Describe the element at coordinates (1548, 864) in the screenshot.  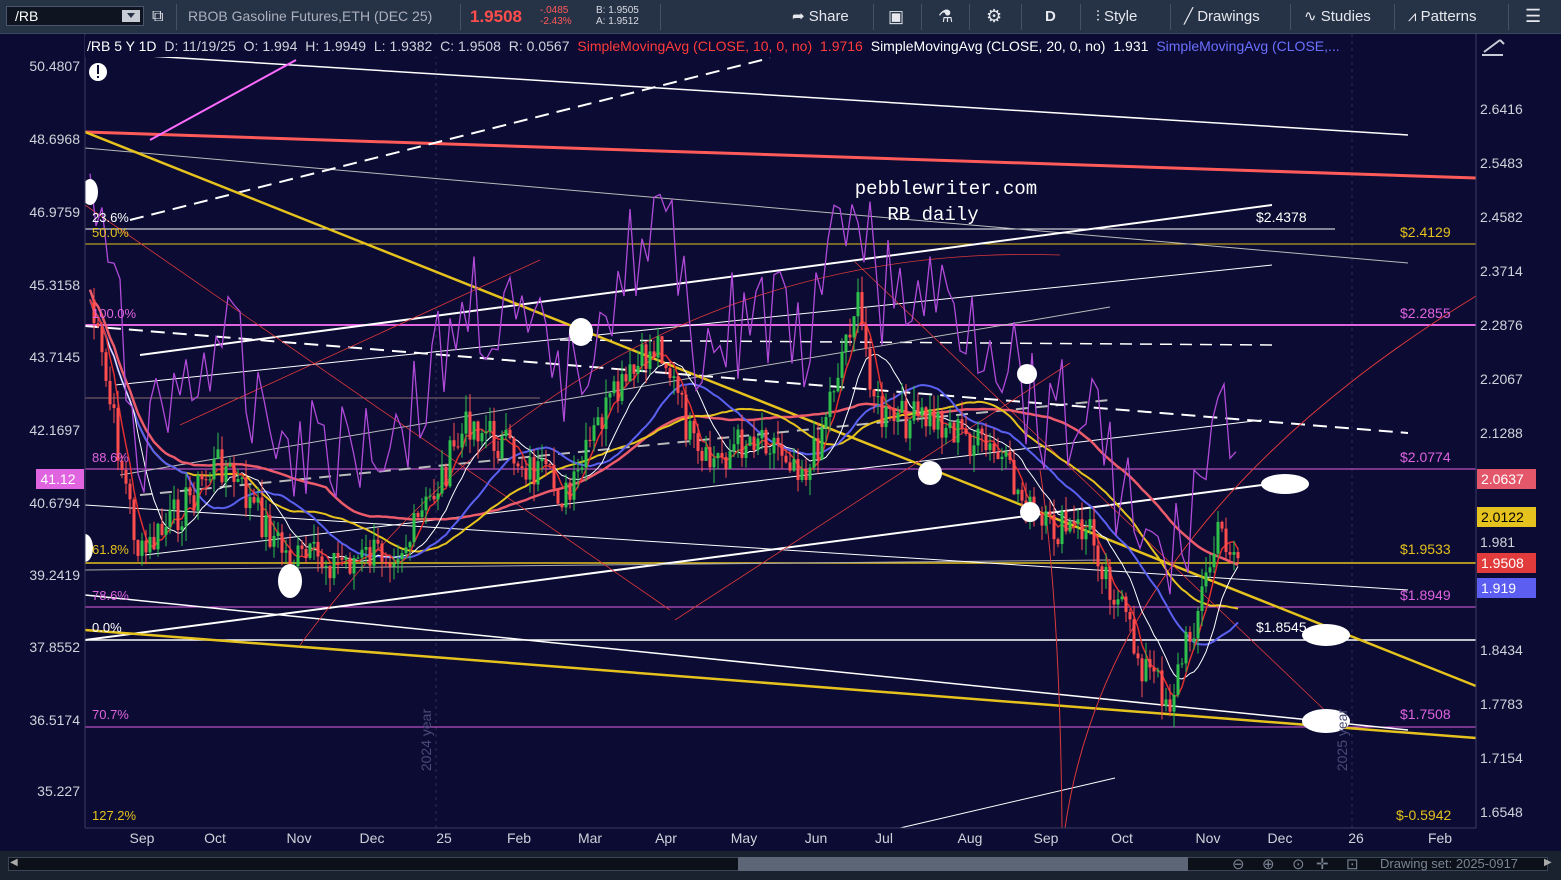
I see `scroll-right-icon: ▶` at that location.